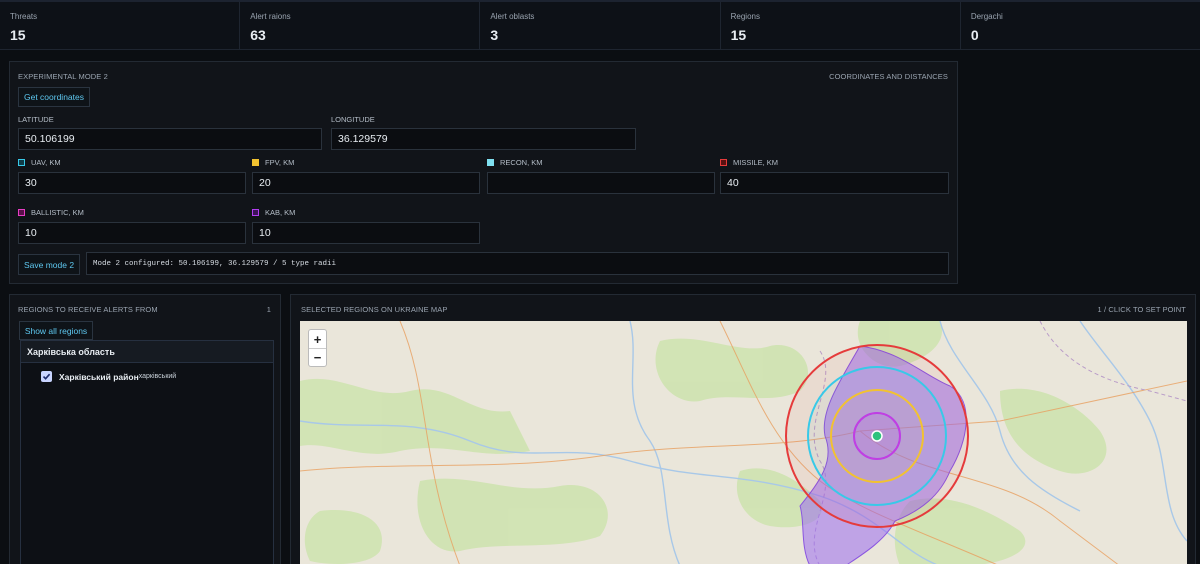 The height and width of the screenshot is (564, 1200). Describe the element at coordinates (170, 139) in the screenshot. I see `latitude-input: 50.106199` at that location.